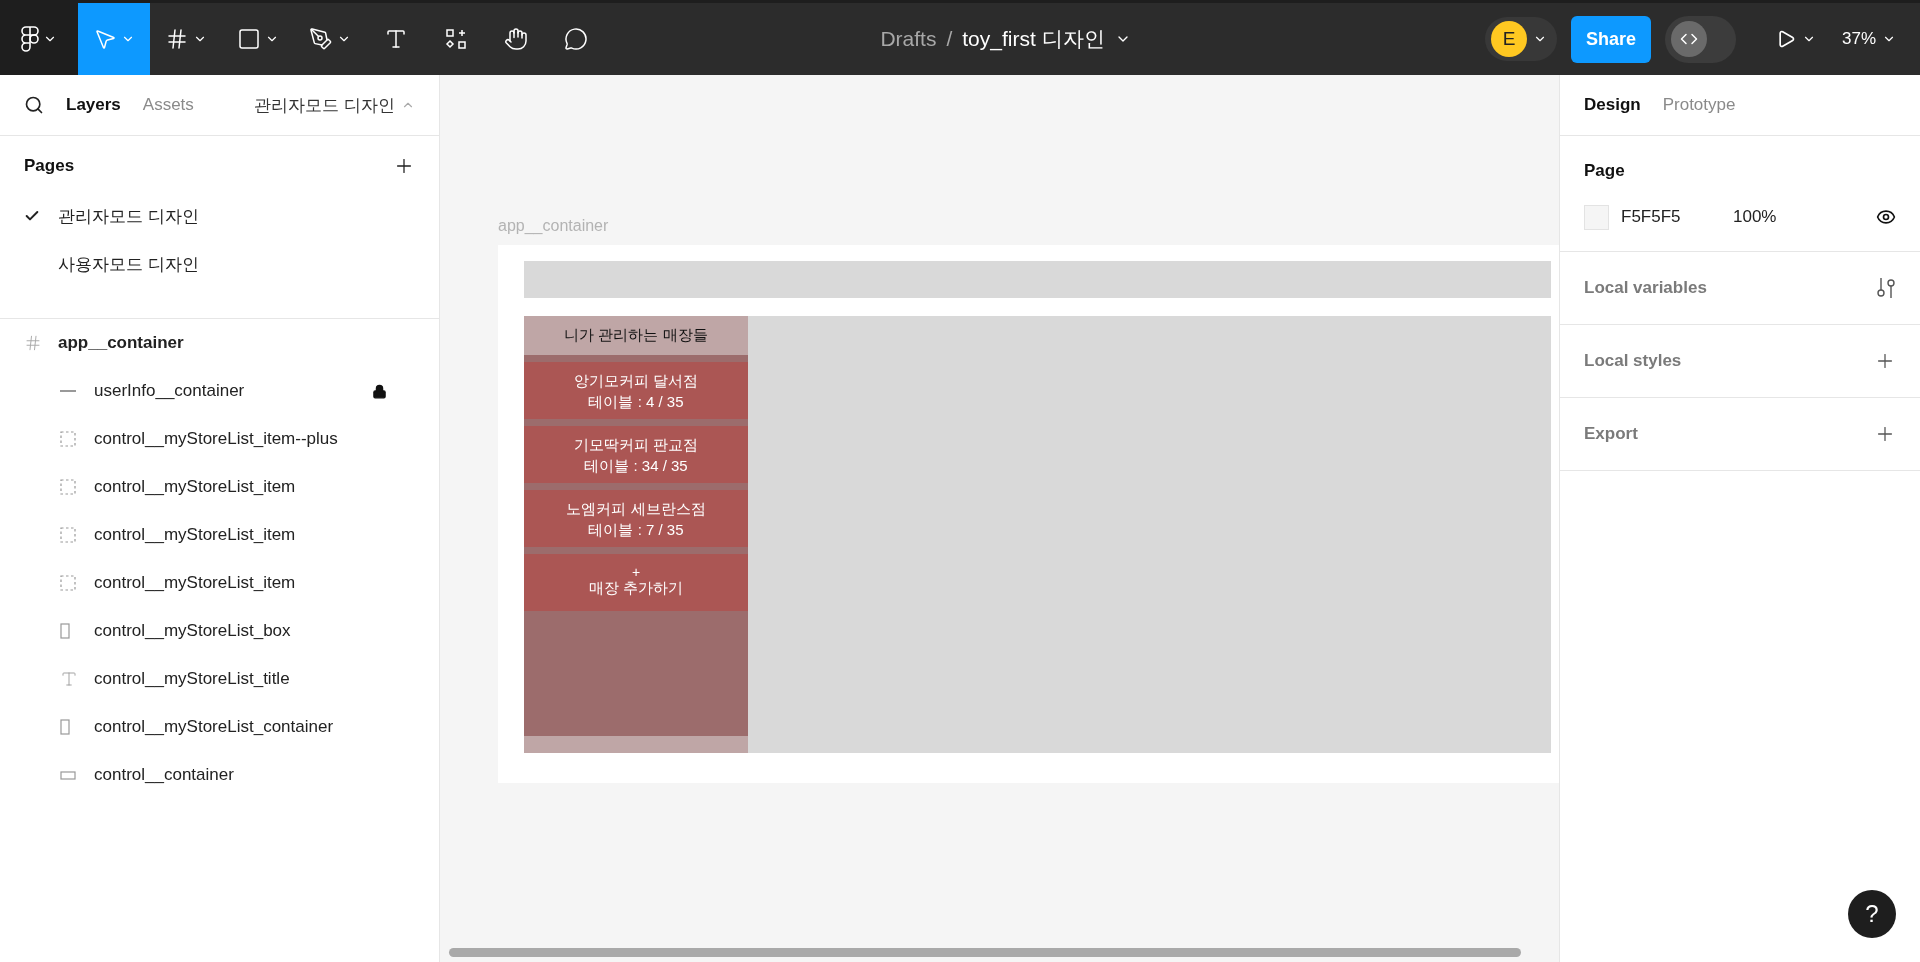 This screenshot has height=962, width=1920. I want to click on page-section-title: Page, so click(1605, 171).